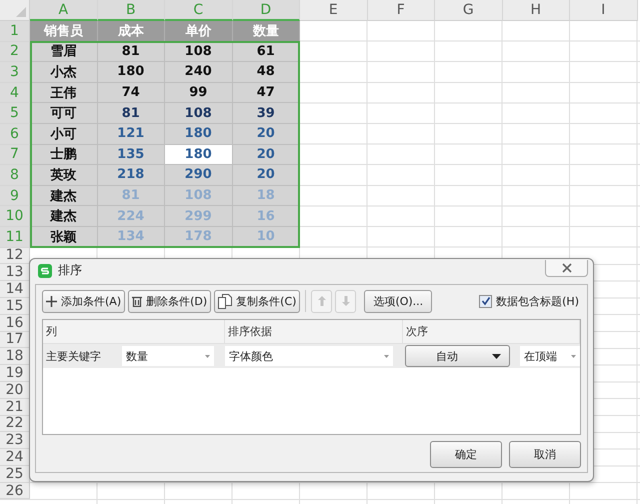  What do you see at coordinates (266, 113) in the screenshot?
I see `table-cell: 39` at bounding box center [266, 113].